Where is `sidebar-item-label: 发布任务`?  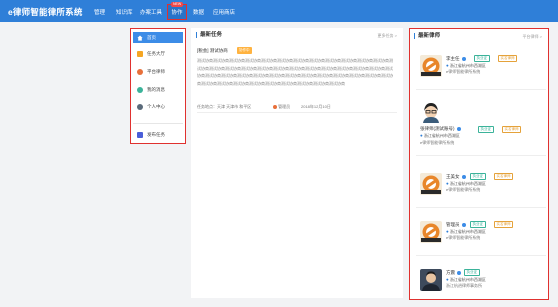
sidebar-item-label: 发布任务 is located at coordinates (156, 134).